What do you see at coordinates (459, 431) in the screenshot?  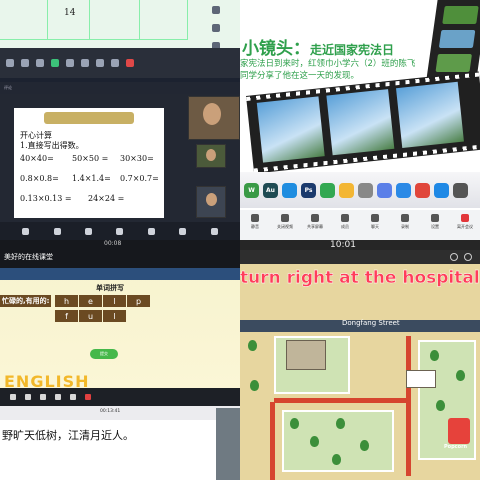 I see `popcorn-icon` at bounding box center [459, 431].